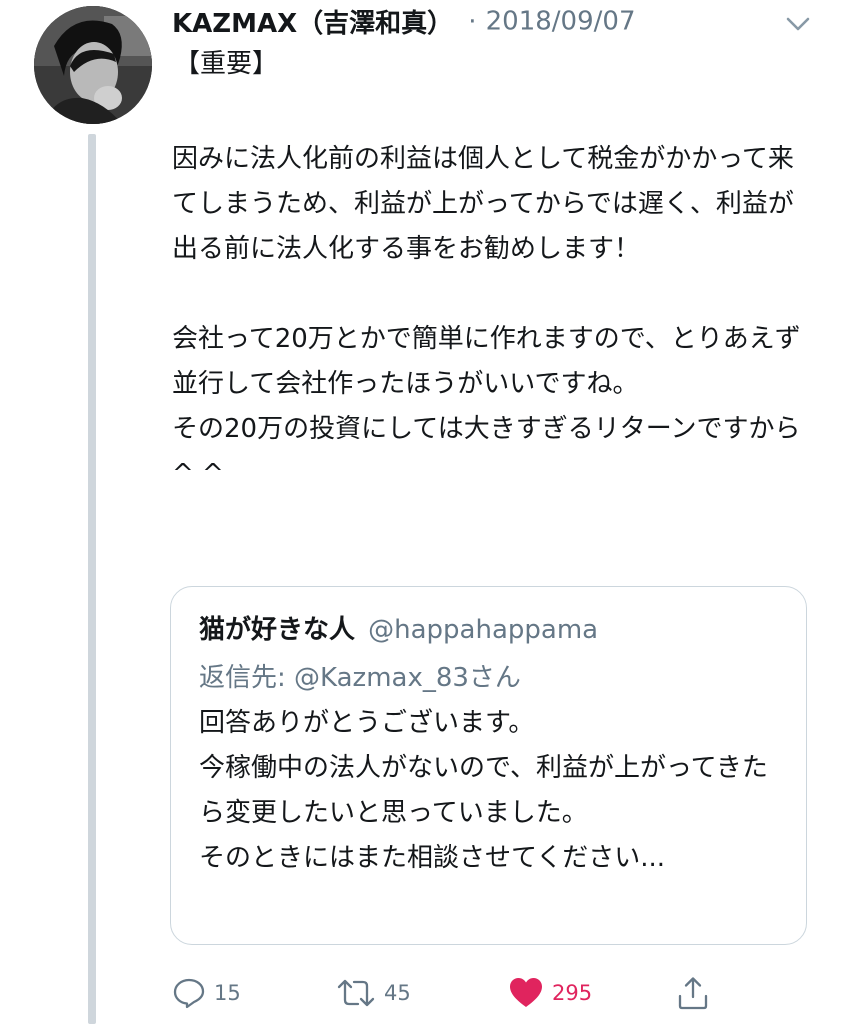 The height and width of the screenshot is (1024, 843). What do you see at coordinates (356, 993) in the screenshot?
I see `retweet-icon` at bounding box center [356, 993].